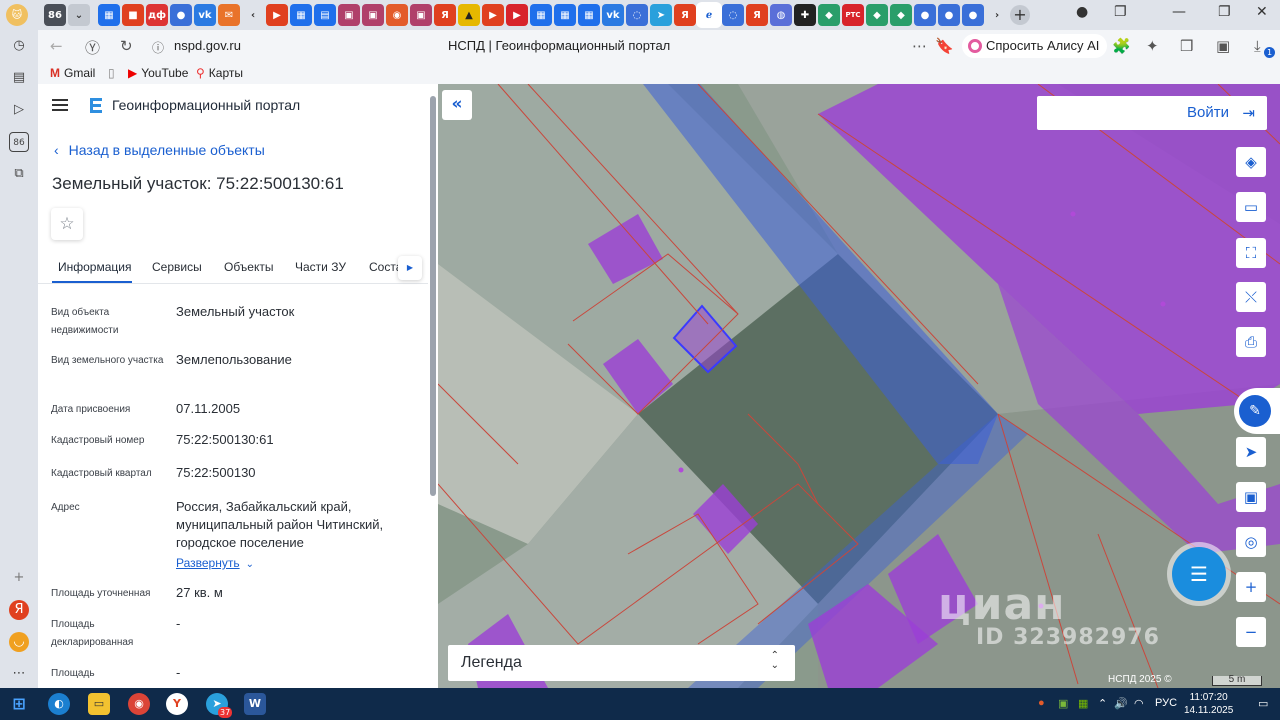 The image size is (1280, 720). Describe the element at coordinates (709, 15) in the screenshot. I see `active-tab-favicon: ℯ` at that location.